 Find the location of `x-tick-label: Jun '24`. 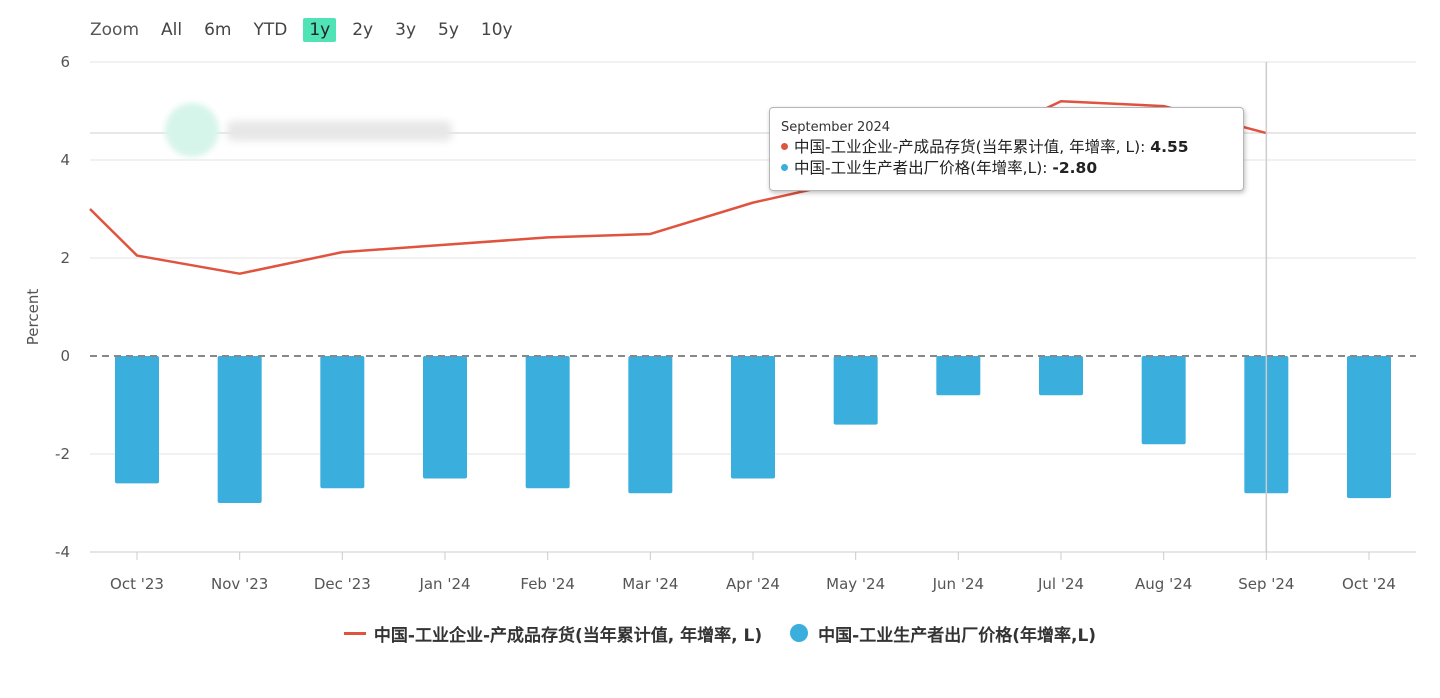

x-tick-label: Jun '24 is located at coordinates (958, 584).